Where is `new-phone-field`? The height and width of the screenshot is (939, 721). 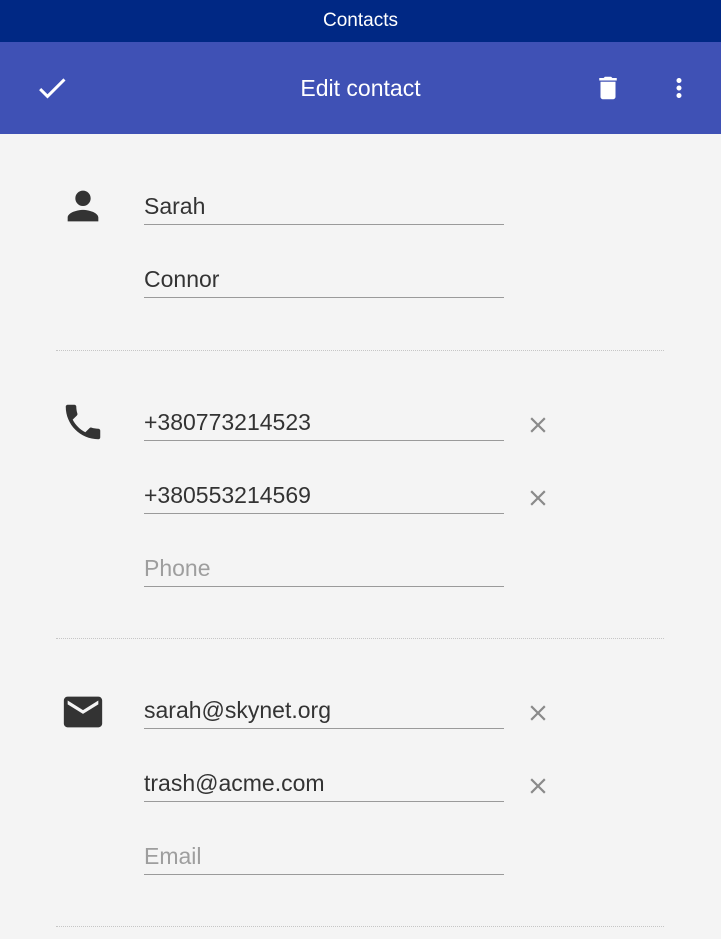 new-phone-field is located at coordinates (324, 567).